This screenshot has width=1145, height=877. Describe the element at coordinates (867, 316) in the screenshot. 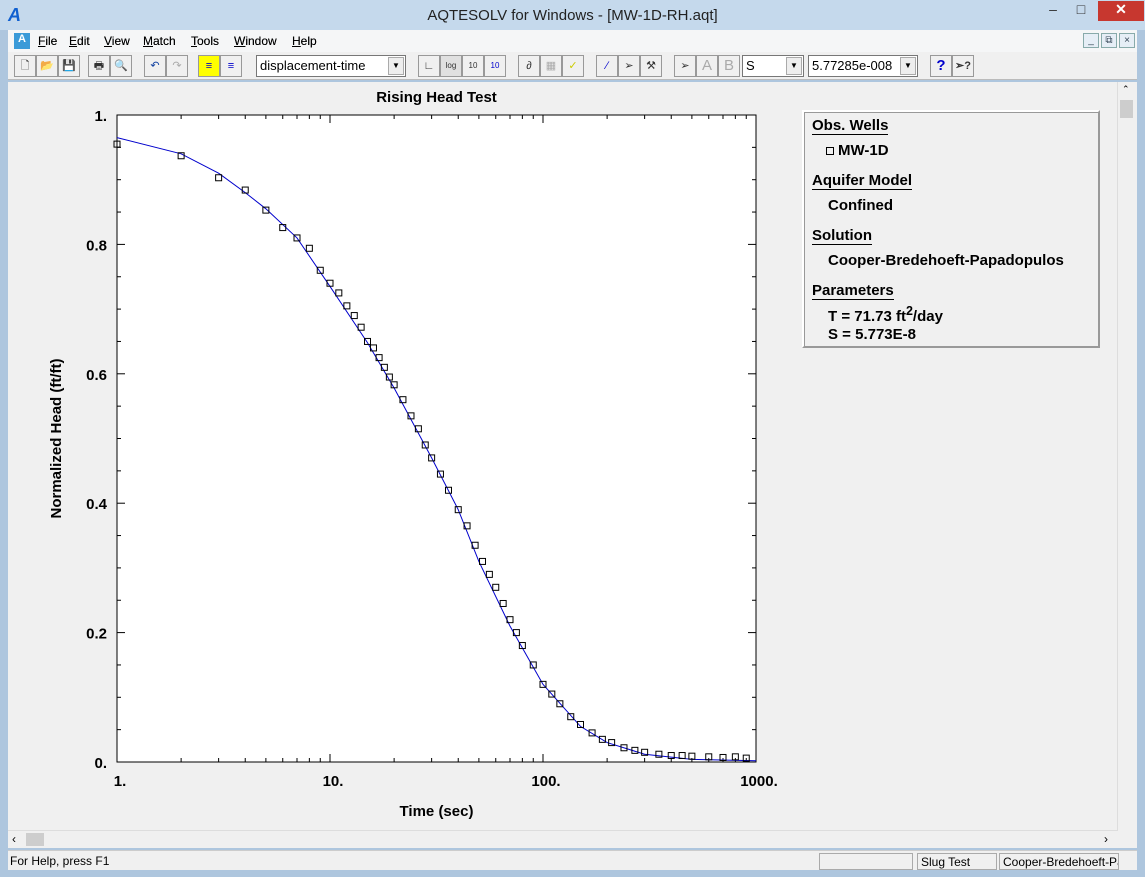

I see `t-value: T = 71.73 ft` at that location.